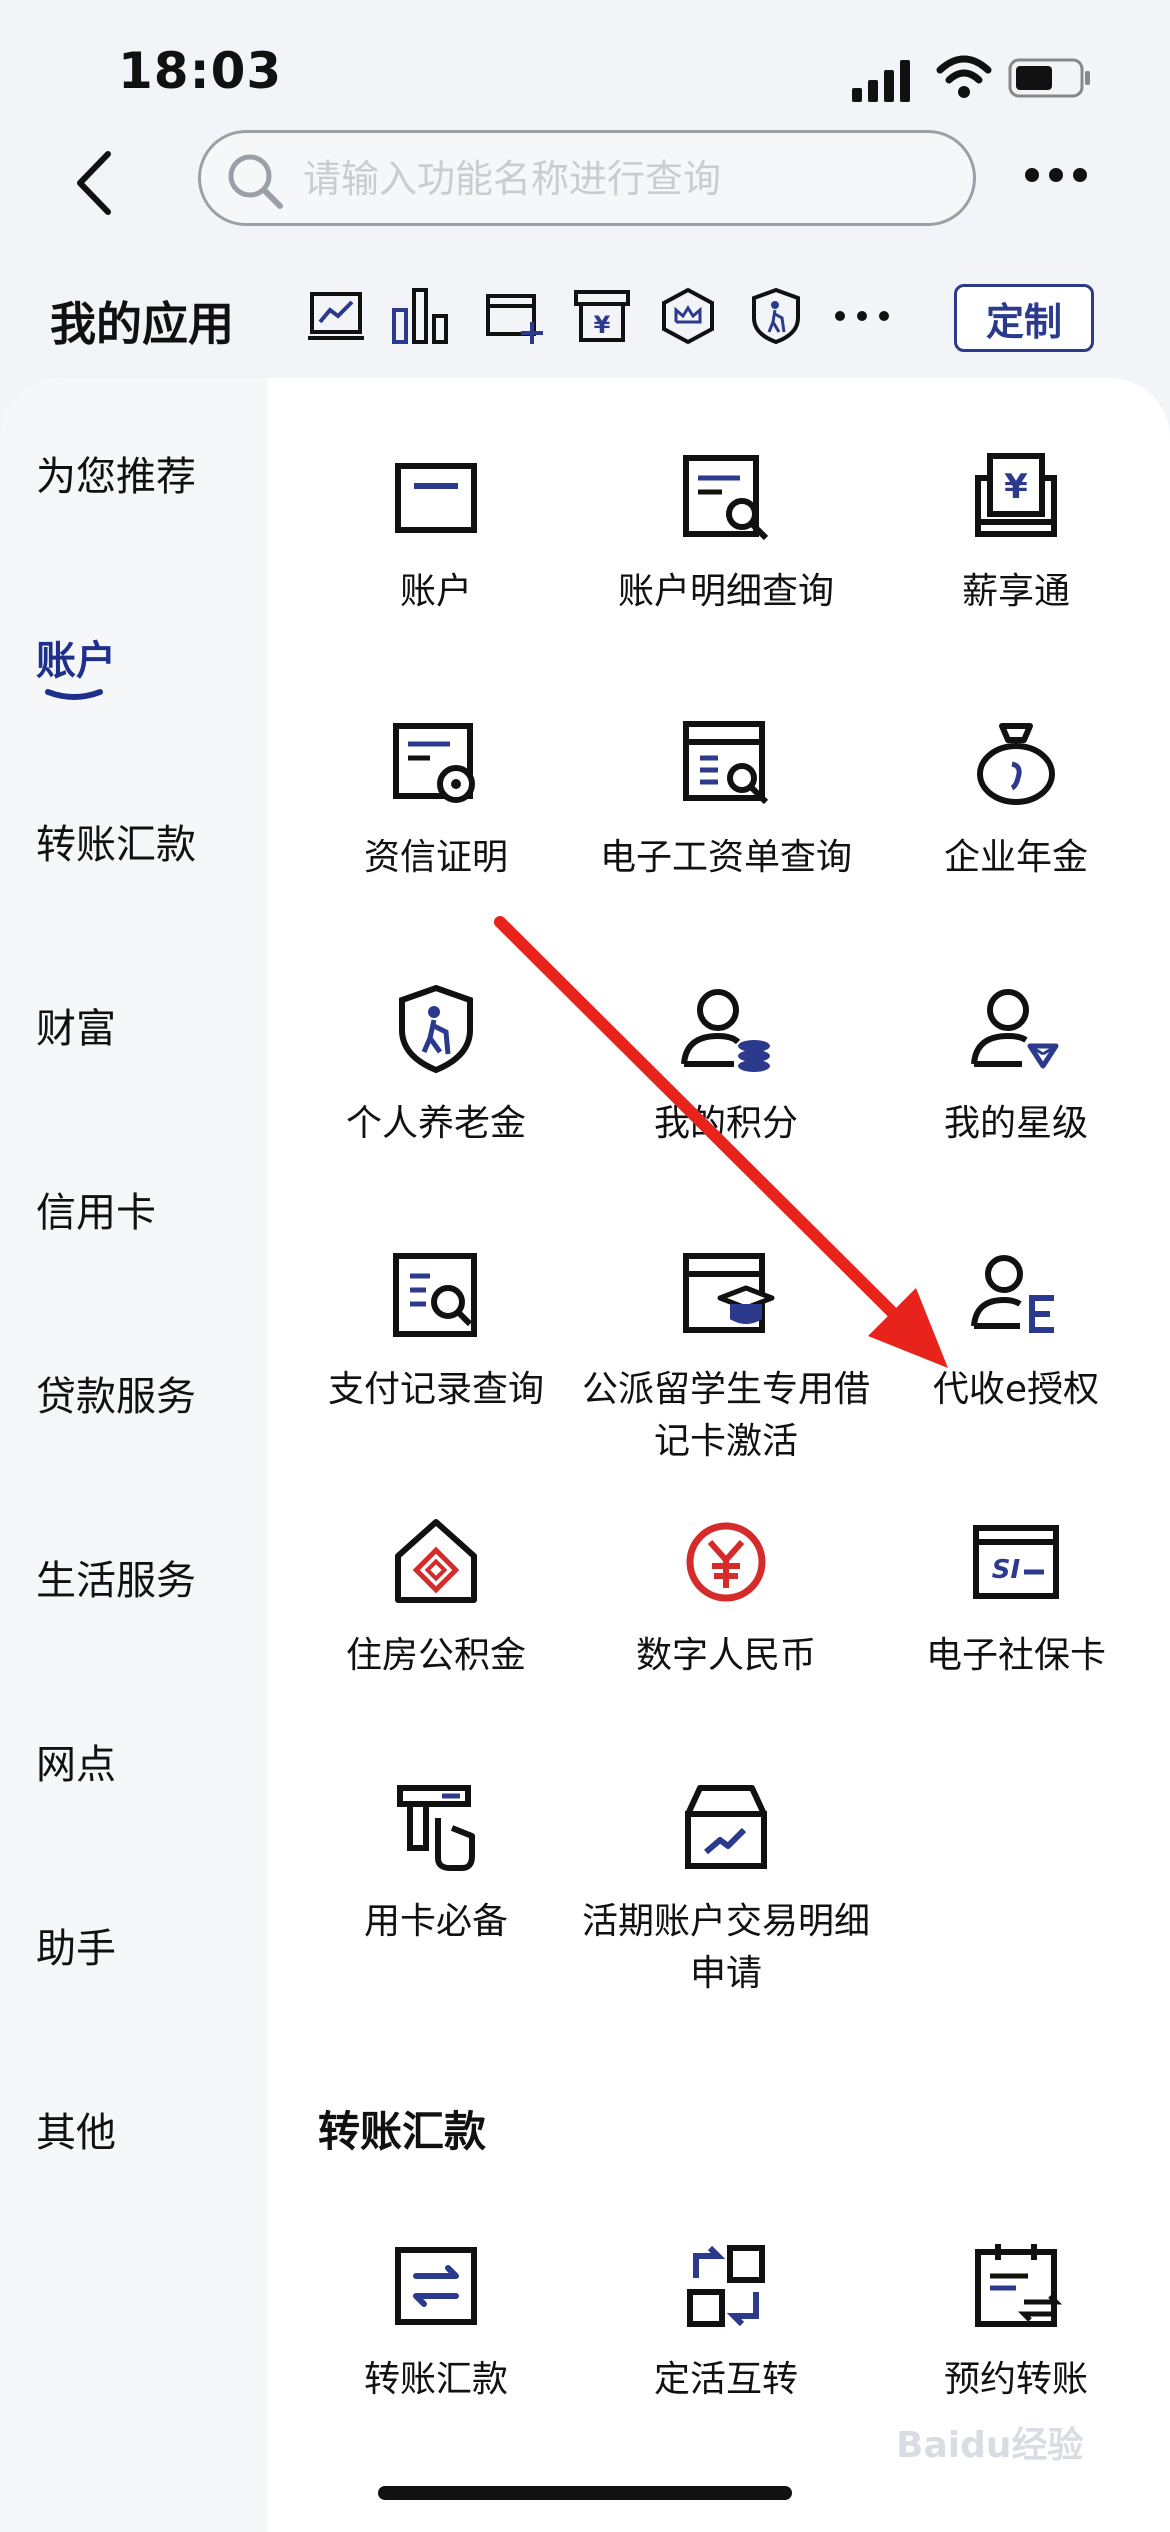 The height and width of the screenshot is (2532, 1170). I want to click on transfer-arrows-icon, so click(436, 2286).